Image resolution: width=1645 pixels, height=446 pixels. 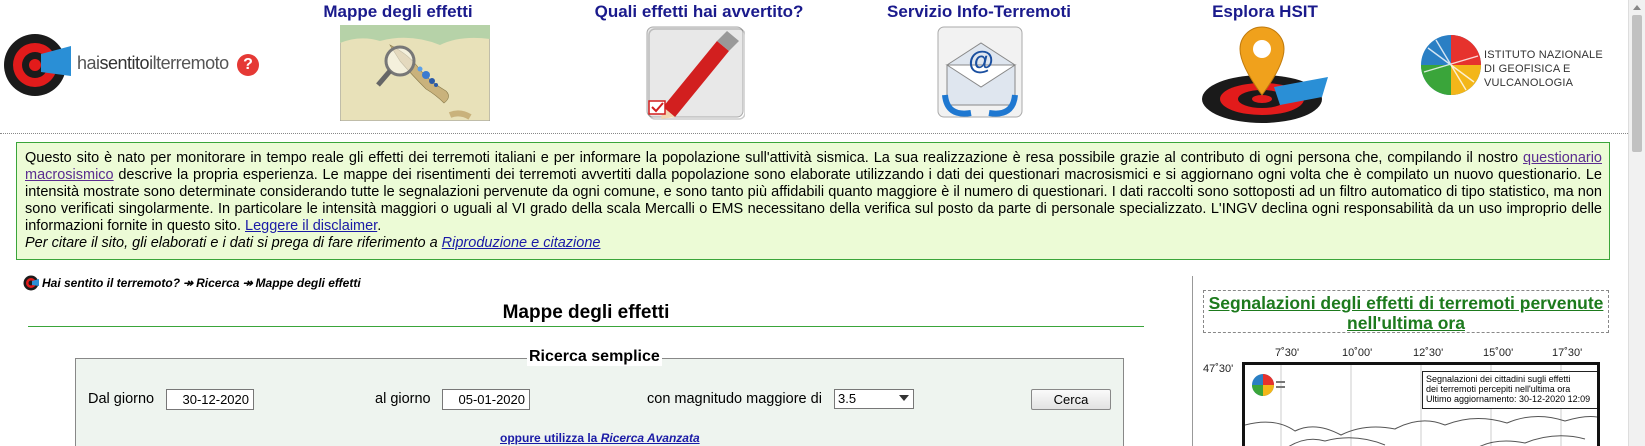 What do you see at coordinates (874, 399) in the screenshot?
I see `magnitude-select: 3.5` at bounding box center [874, 399].